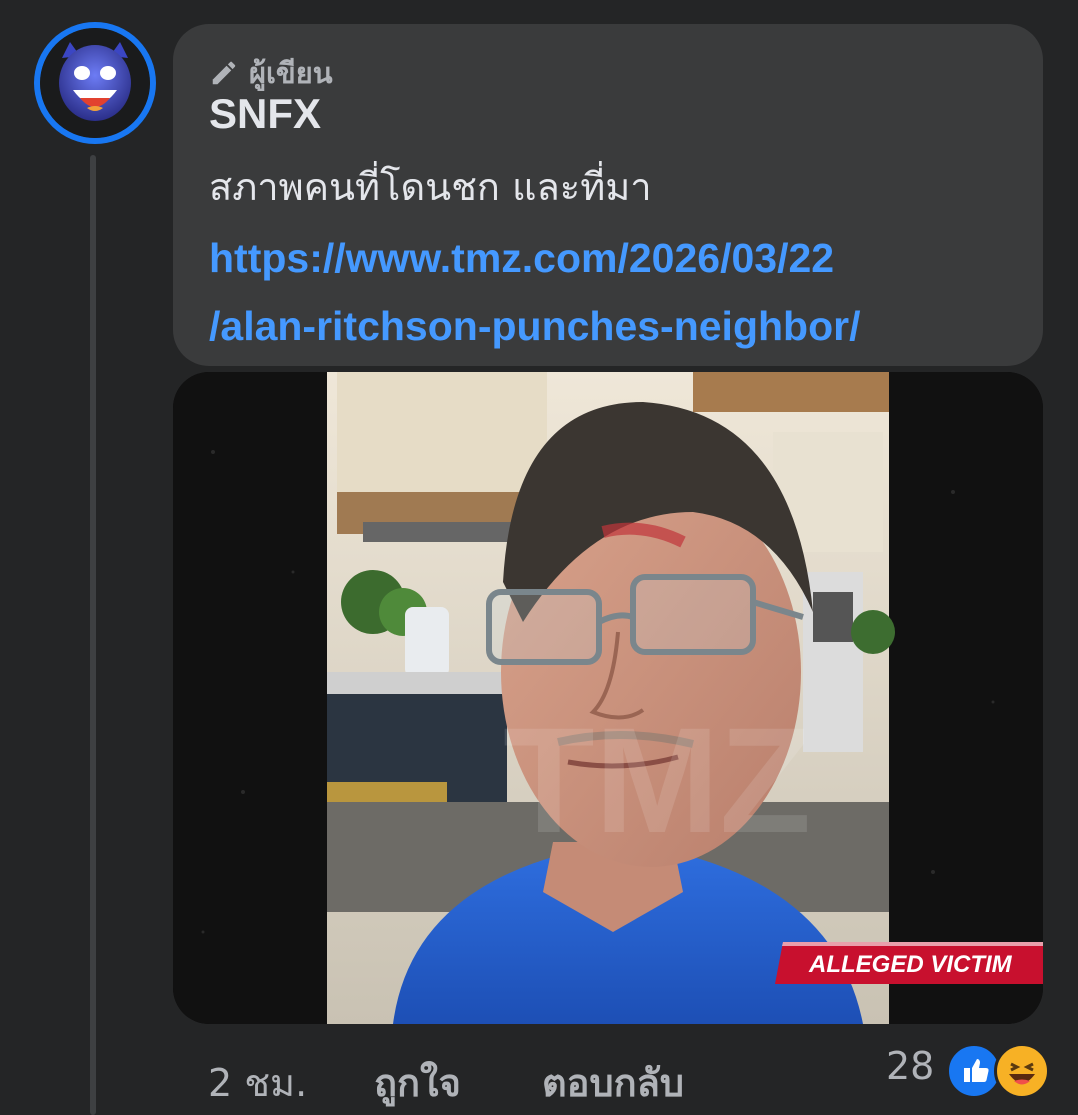  What do you see at coordinates (609, 258) in the screenshot?
I see `link-line-1: https://www.tmz.com/2026/03/22` at bounding box center [609, 258].